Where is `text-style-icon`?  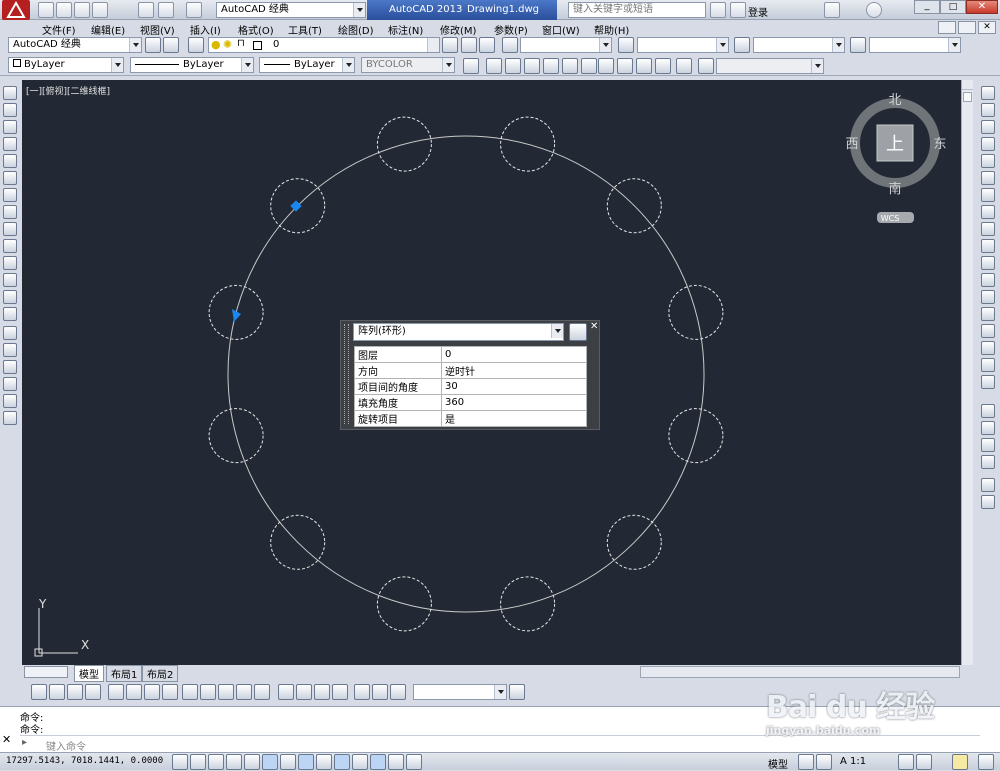 text-style-icon is located at coordinates (510, 45).